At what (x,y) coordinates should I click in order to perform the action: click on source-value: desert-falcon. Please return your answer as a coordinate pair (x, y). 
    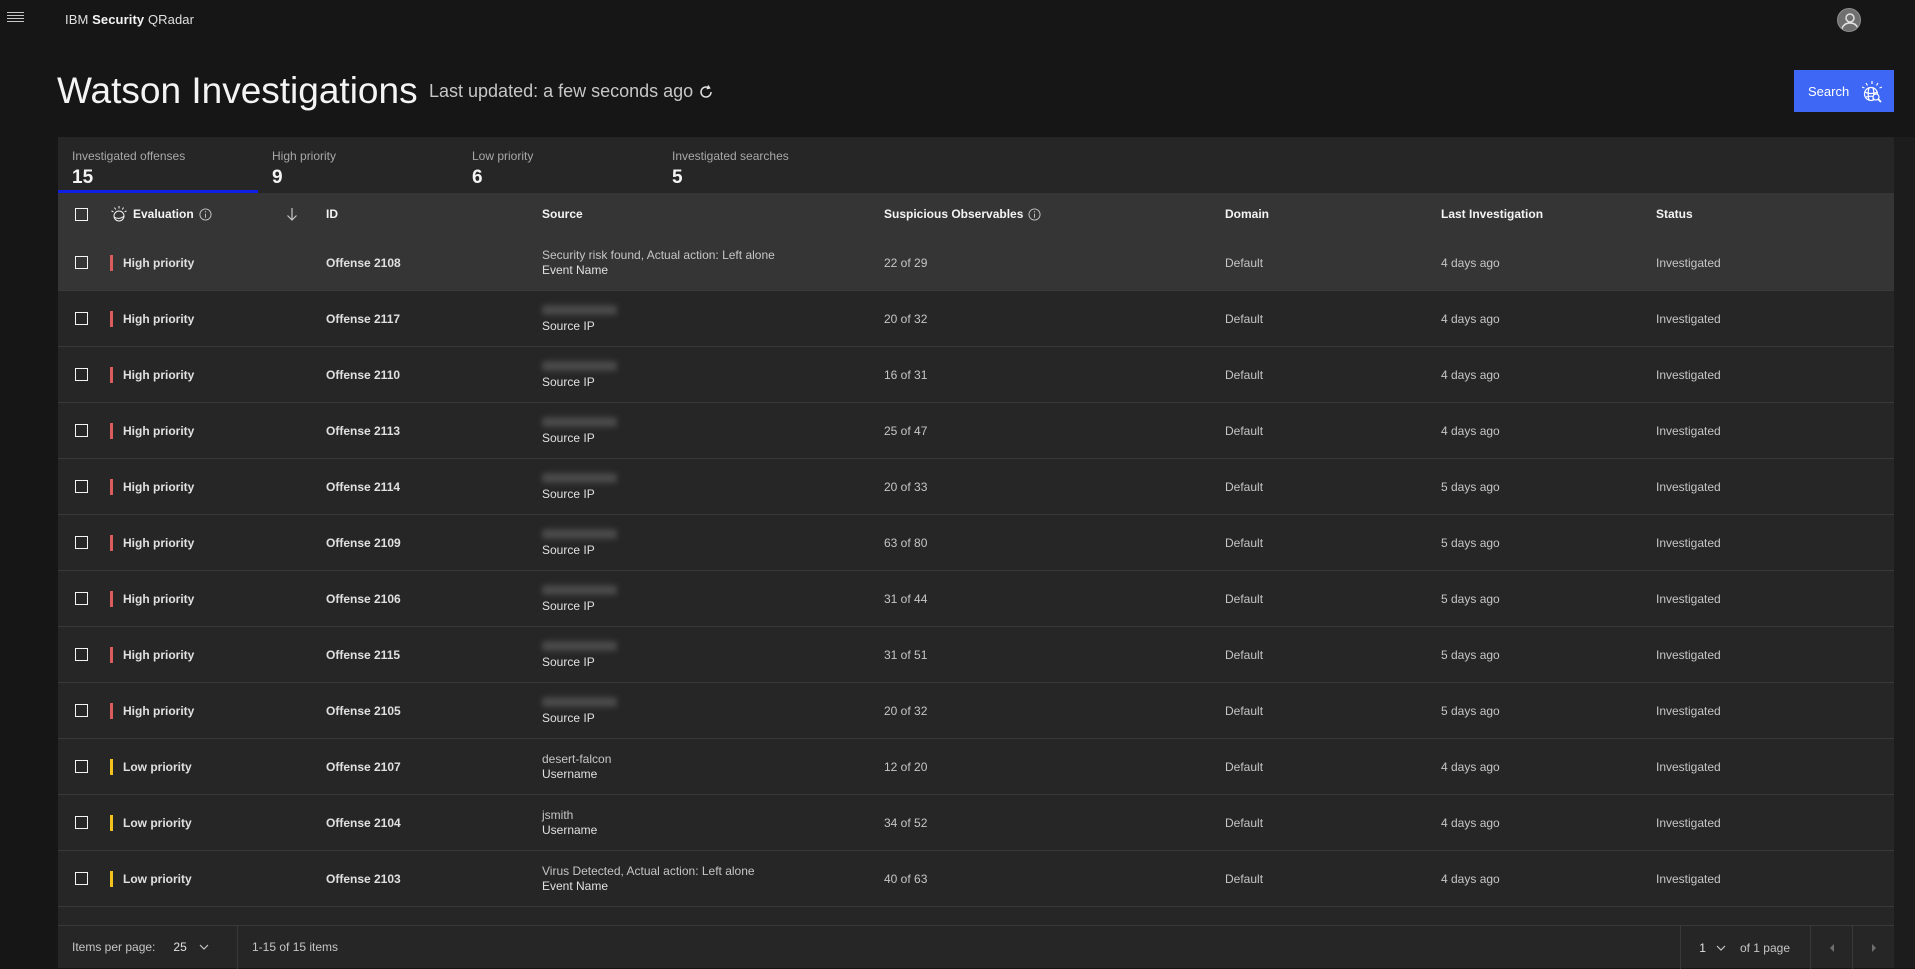
    Looking at the image, I should click on (577, 758).